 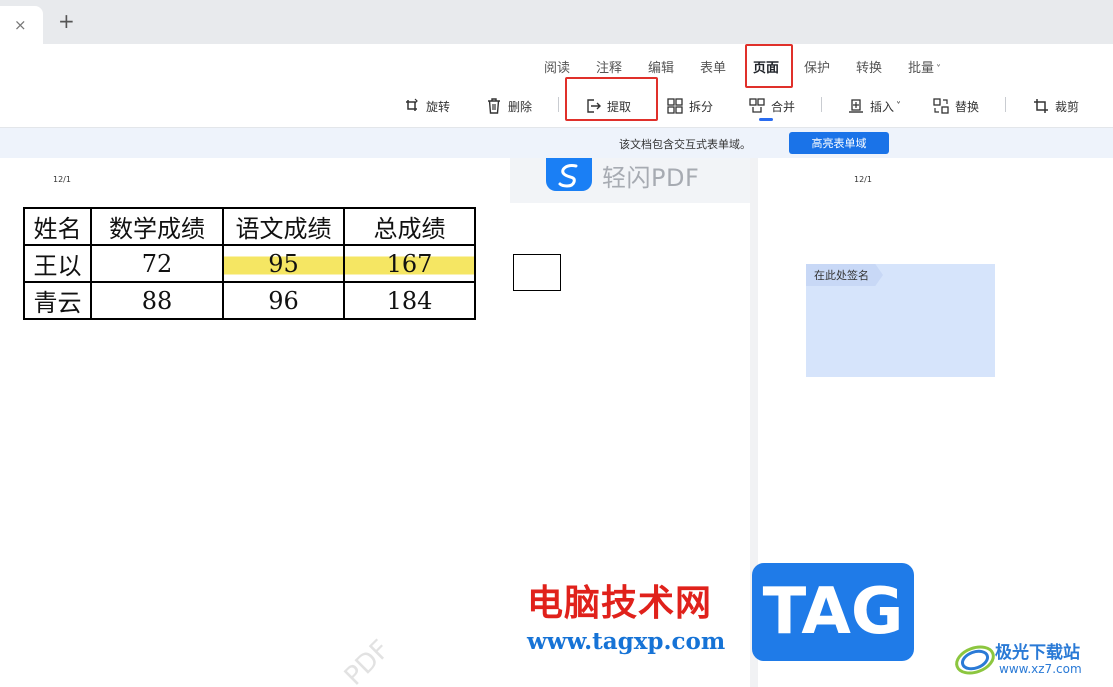 What do you see at coordinates (66, 21) in the screenshot?
I see `new-tab-icon: +` at bounding box center [66, 21].